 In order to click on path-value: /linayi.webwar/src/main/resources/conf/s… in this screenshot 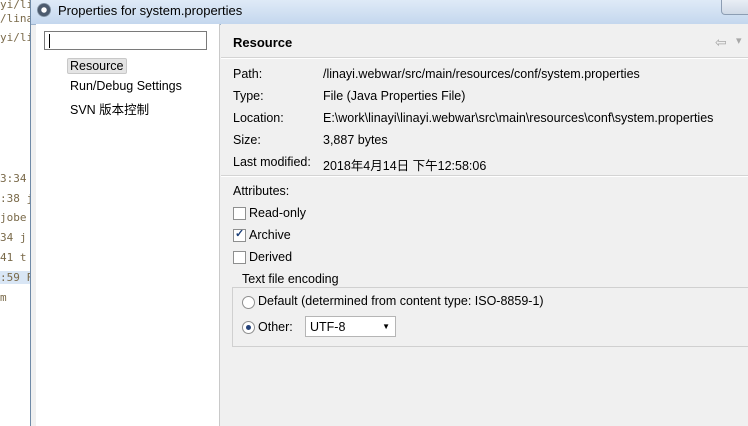, I will do `click(481, 74)`.